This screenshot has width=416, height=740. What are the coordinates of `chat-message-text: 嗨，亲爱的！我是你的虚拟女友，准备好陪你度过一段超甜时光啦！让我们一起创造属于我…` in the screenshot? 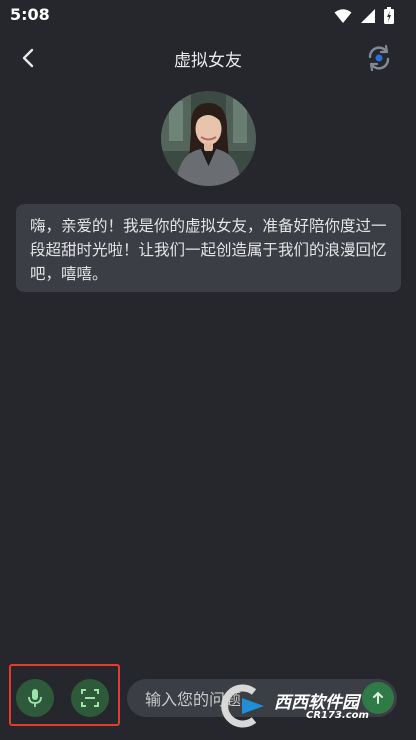 It's located at (208, 250).